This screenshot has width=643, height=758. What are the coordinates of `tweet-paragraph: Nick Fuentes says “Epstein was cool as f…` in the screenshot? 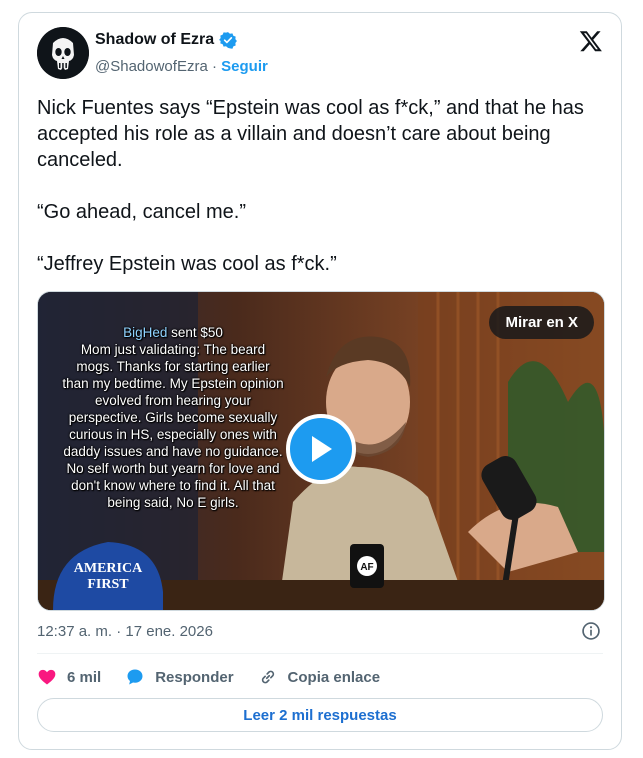 It's located at (310, 134).